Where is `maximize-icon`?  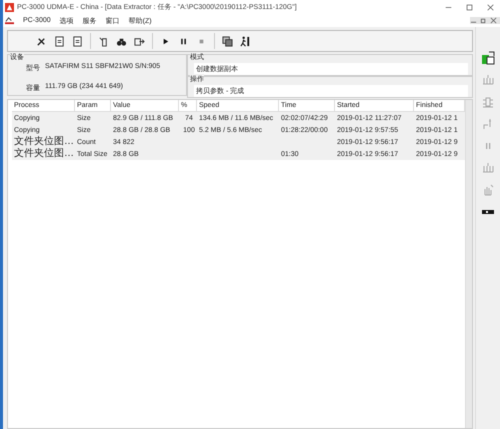
maximize-icon is located at coordinates (469, 7).